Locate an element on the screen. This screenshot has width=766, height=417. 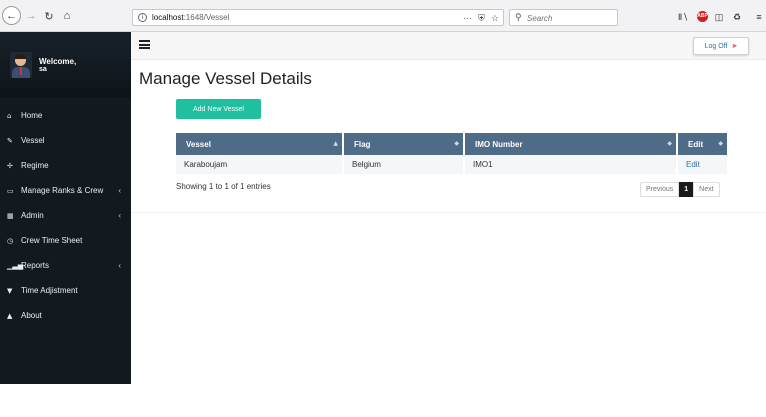
url-actions: ··· ⛨ ☆ is located at coordinates (481, 18).